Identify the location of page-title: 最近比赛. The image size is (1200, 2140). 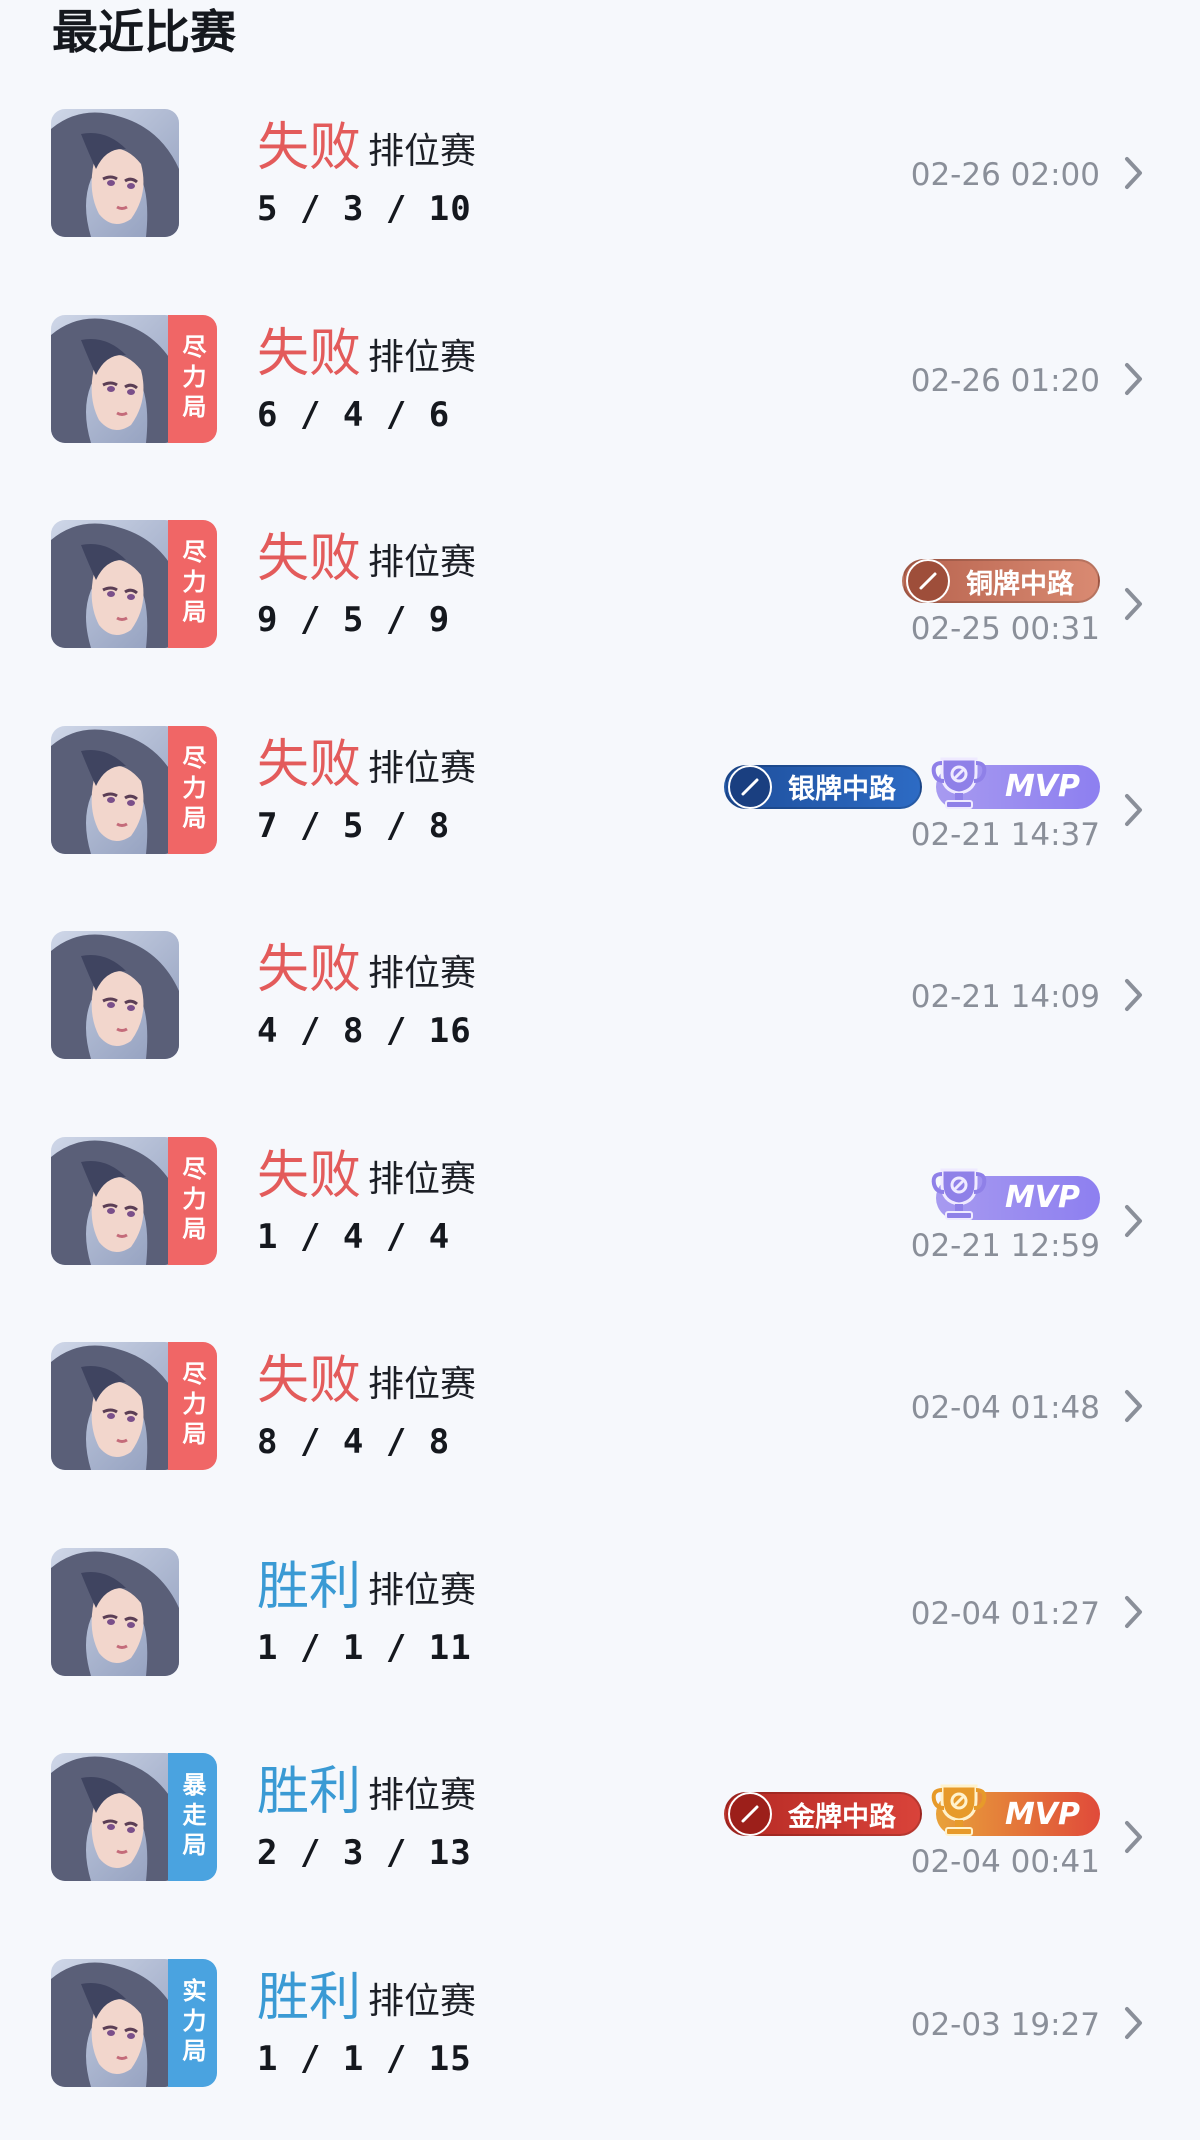
(144, 32).